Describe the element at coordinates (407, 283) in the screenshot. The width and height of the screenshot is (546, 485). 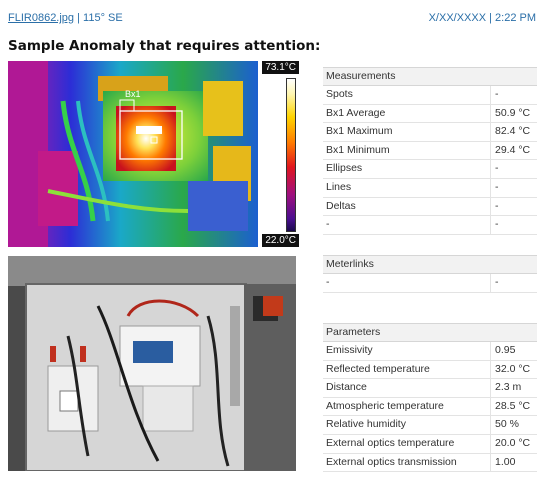
I see `meterlink-label: -` at that location.